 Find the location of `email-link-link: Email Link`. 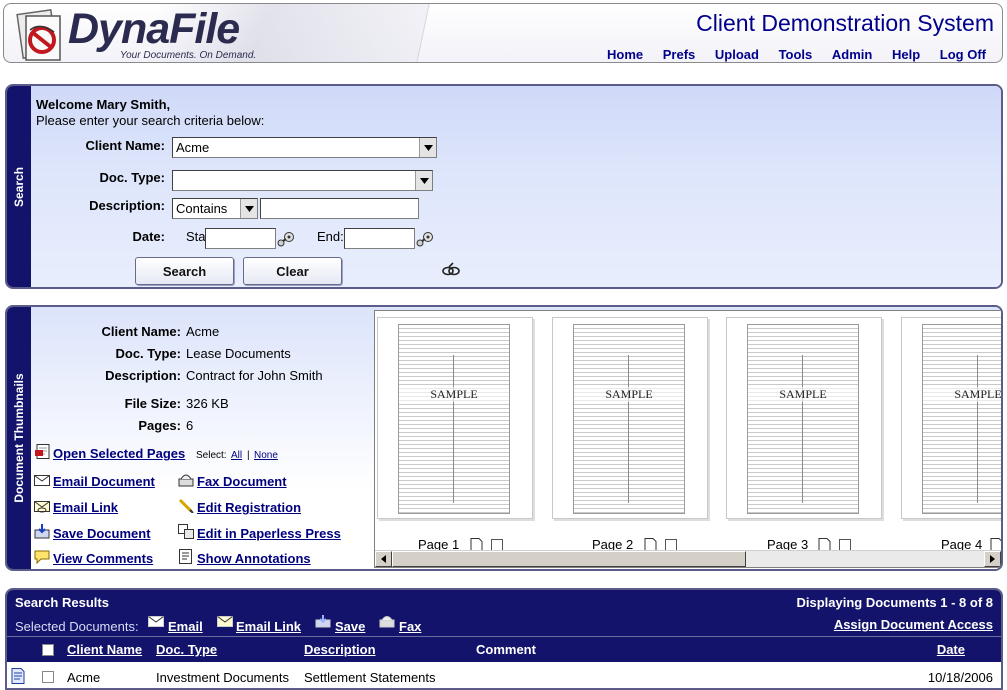

email-link-link: Email Link is located at coordinates (85, 507).